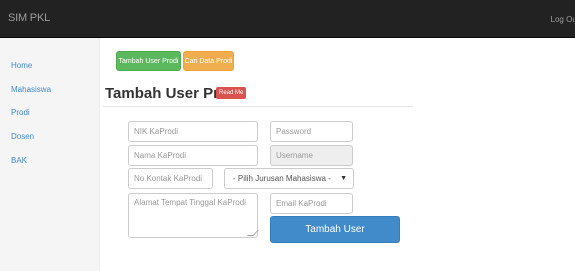  Describe the element at coordinates (193, 131) in the screenshot. I see `nik-kaprodi-input: NIK KaProdi` at that location.